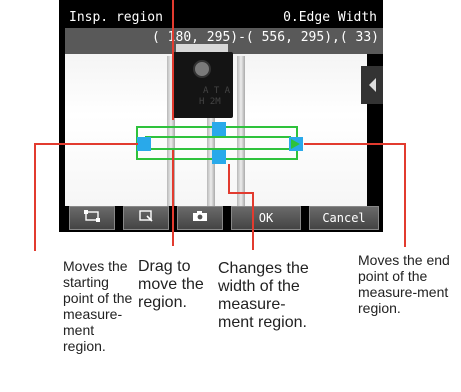  I want to click on width-leader-b, so click(241, 193).